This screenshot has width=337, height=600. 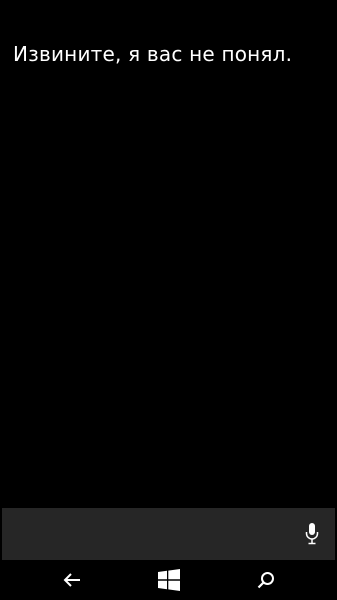 What do you see at coordinates (266, 580) in the screenshot?
I see `search-icon` at bounding box center [266, 580].